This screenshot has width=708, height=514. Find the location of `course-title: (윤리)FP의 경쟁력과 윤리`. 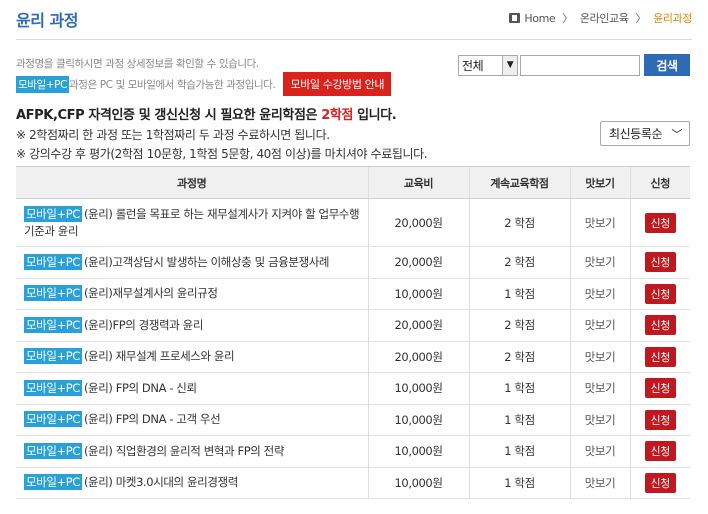

course-title: (윤리)FP의 경쟁력과 윤리 is located at coordinates (143, 325).